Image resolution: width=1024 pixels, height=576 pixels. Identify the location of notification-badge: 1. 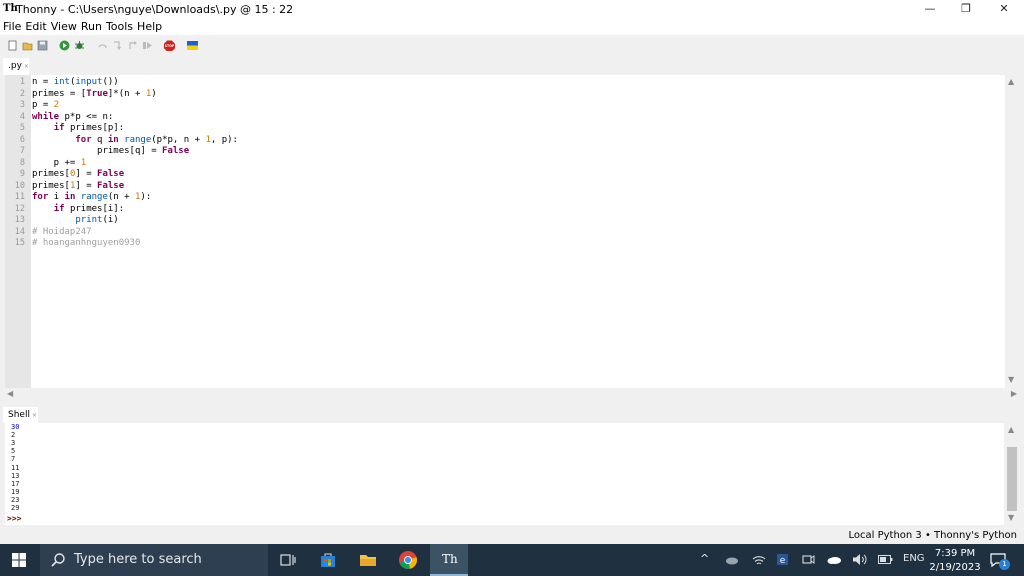
(1004, 564).